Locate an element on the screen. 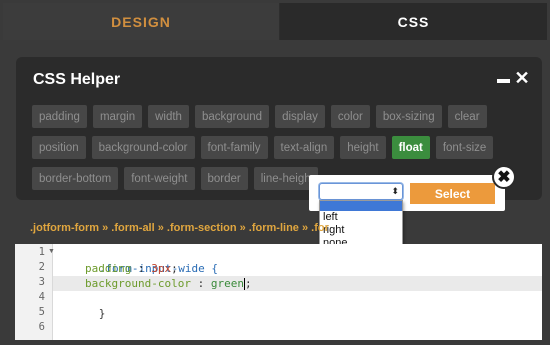 The width and height of the screenshot is (550, 345). property-clear: clear is located at coordinates (467, 116).